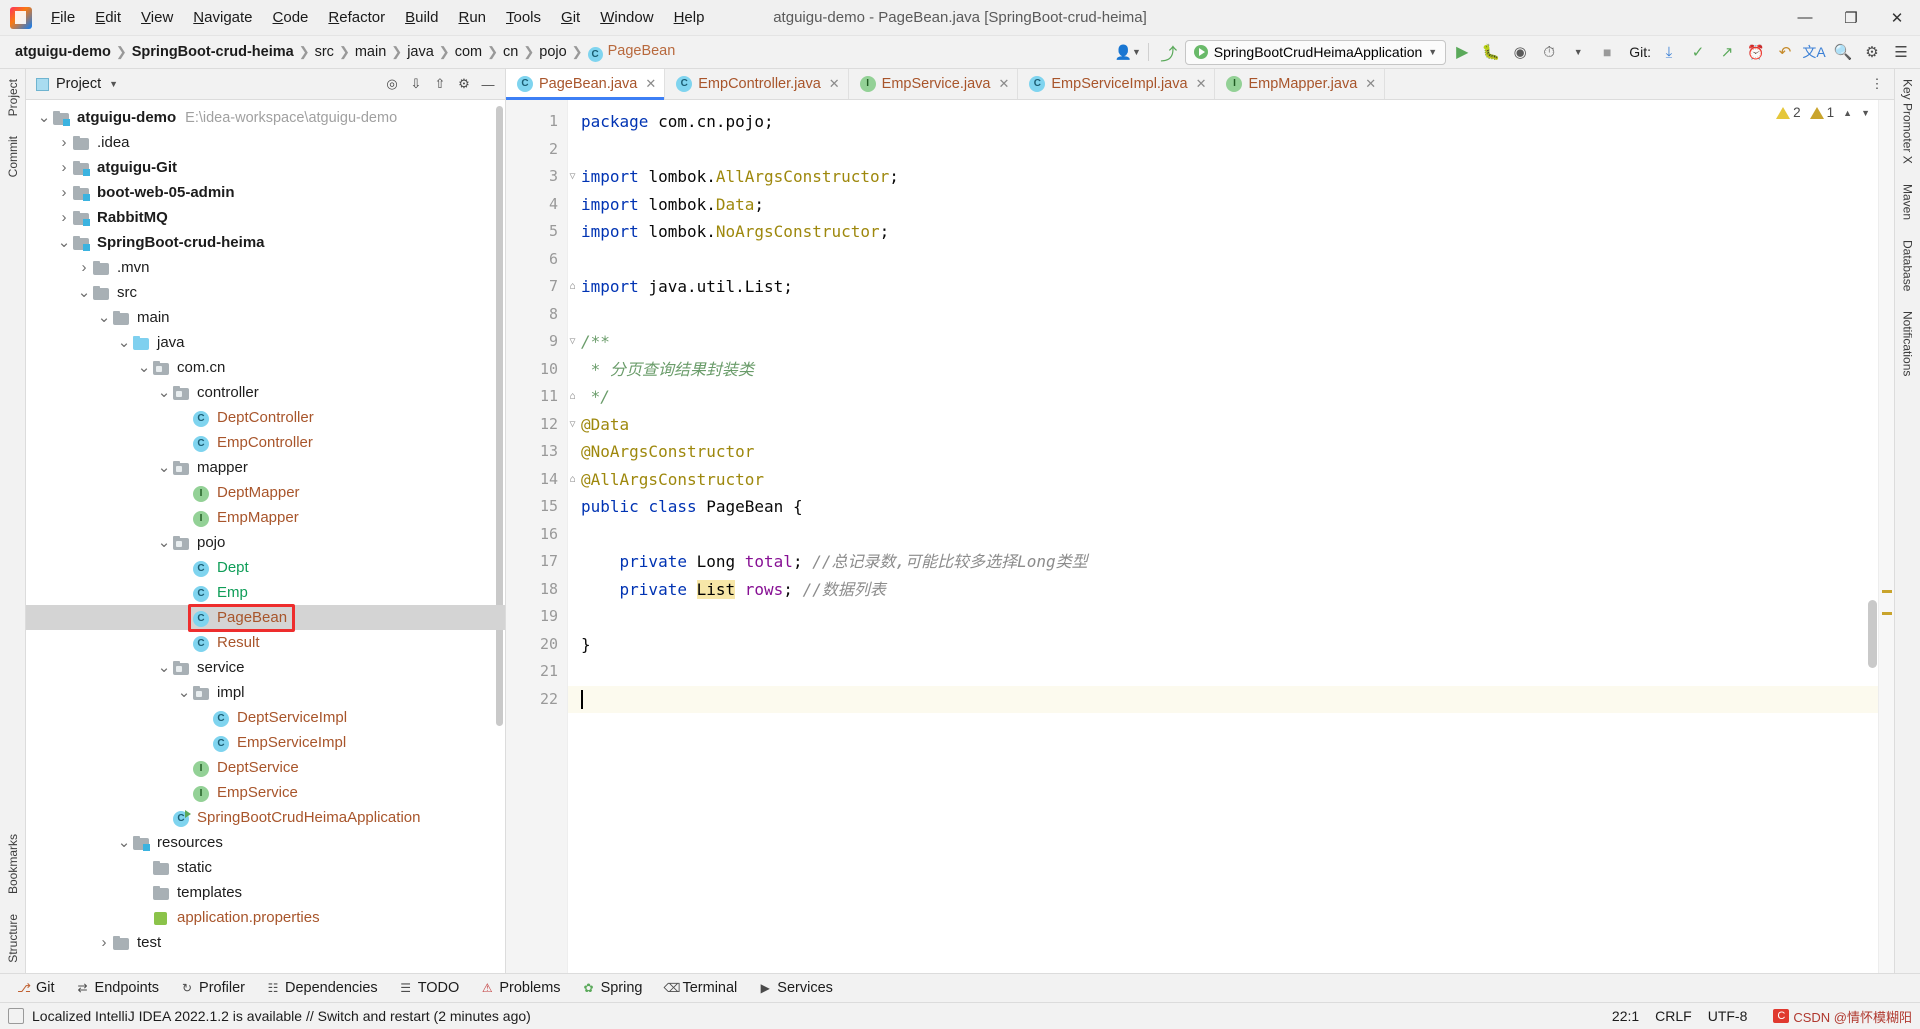 This screenshot has width=1920, height=1029. Describe the element at coordinates (265, 467) in the screenshot. I see `tree-node-mapper: ⌄ mapper` at that location.